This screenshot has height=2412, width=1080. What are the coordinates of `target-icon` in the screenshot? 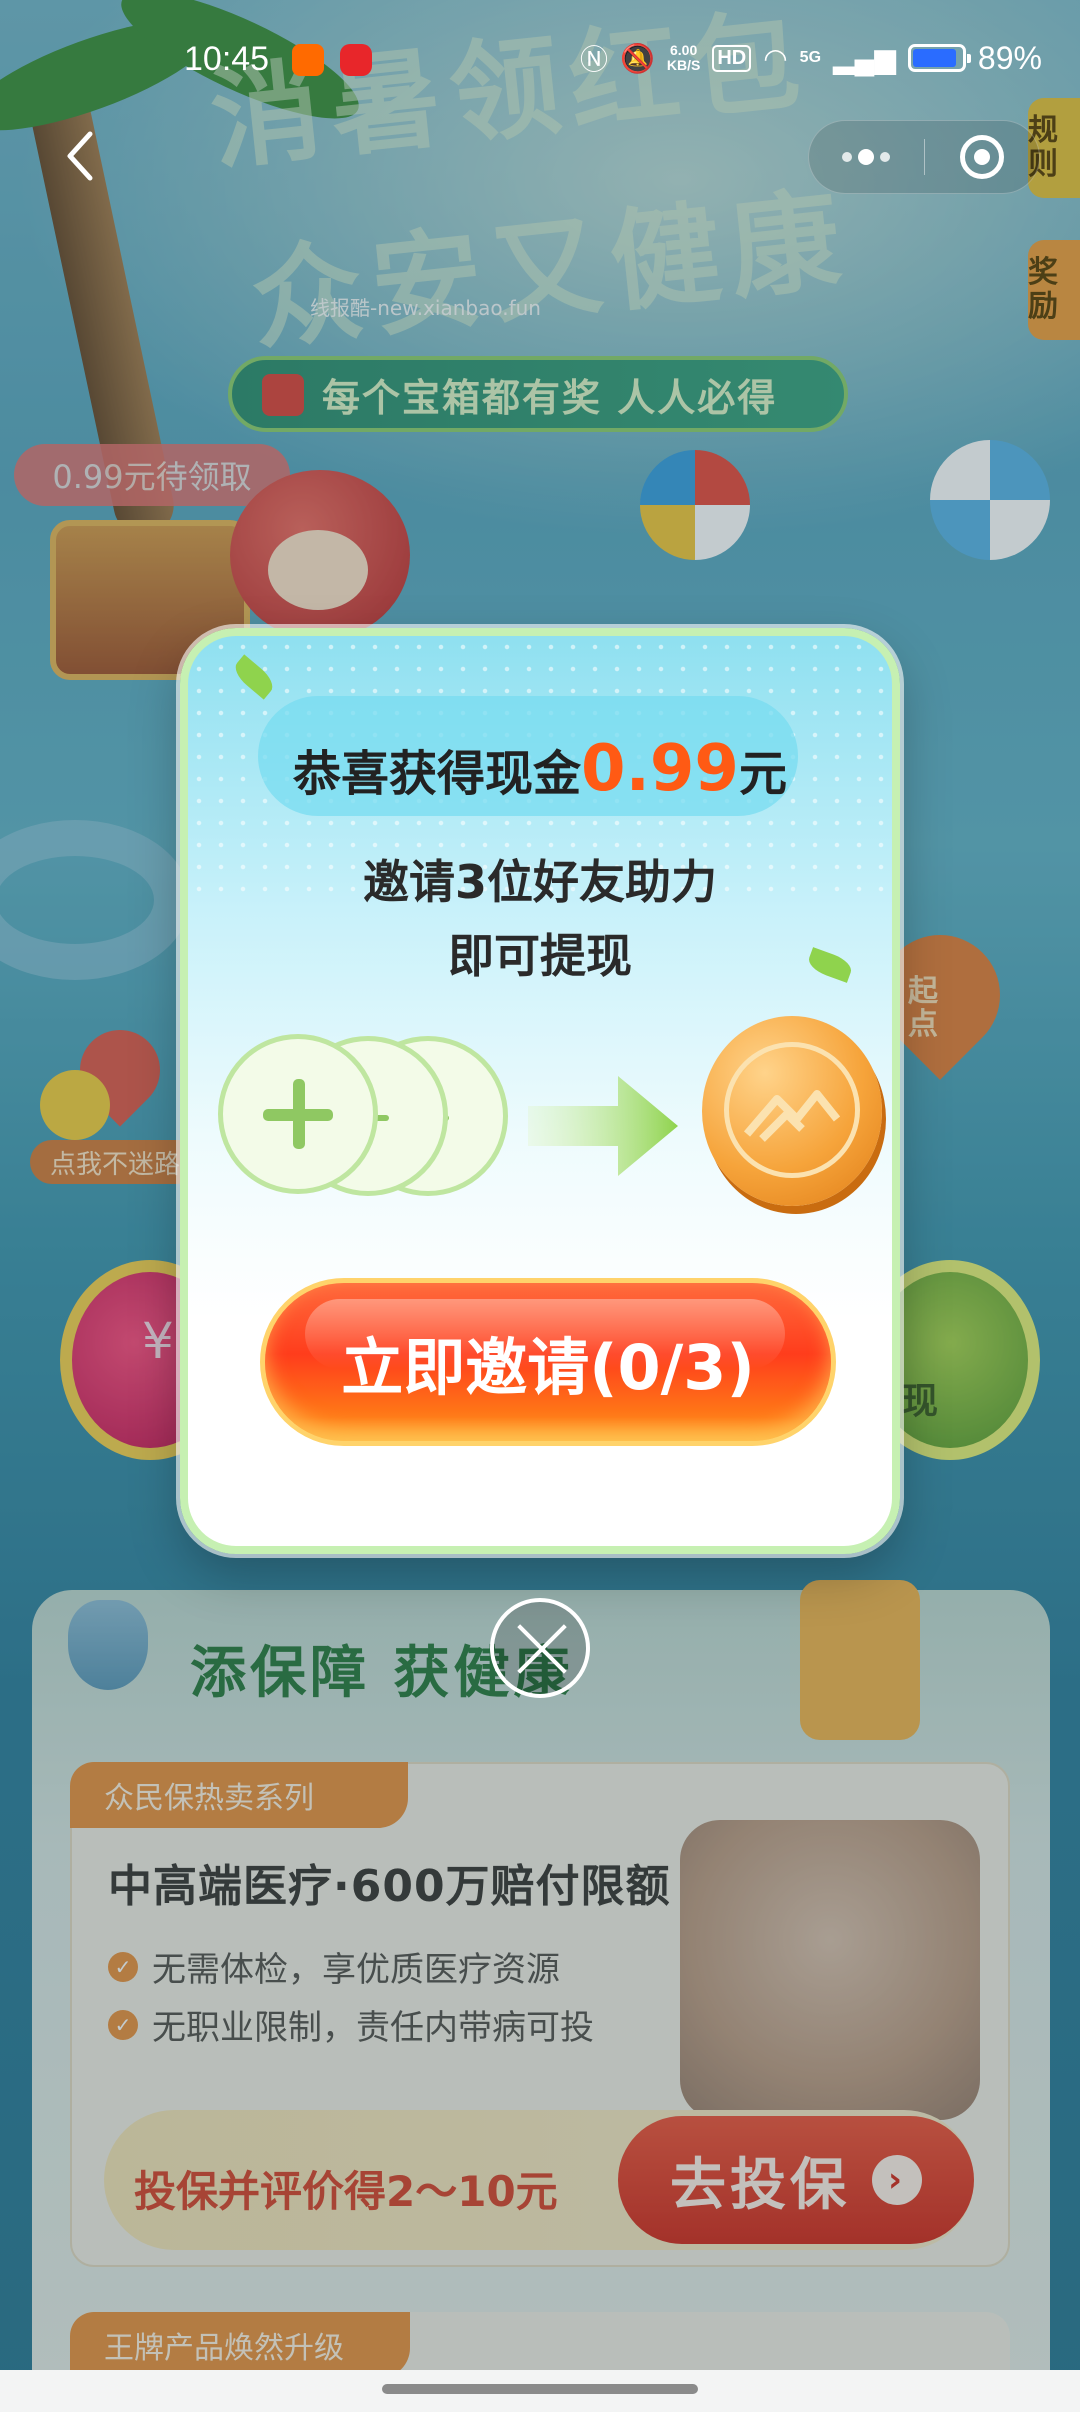 It's located at (981, 157).